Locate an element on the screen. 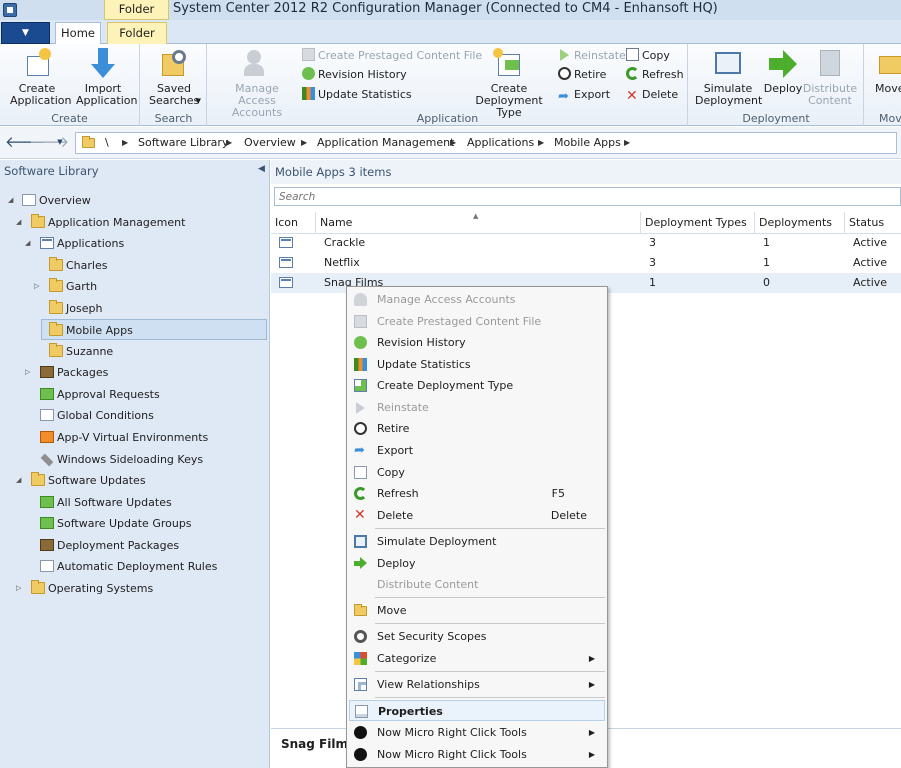 The width and height of the screenshot is (901, 768). tree-item-application-management: ◢ Application Management is located at coordinates (134, 222).